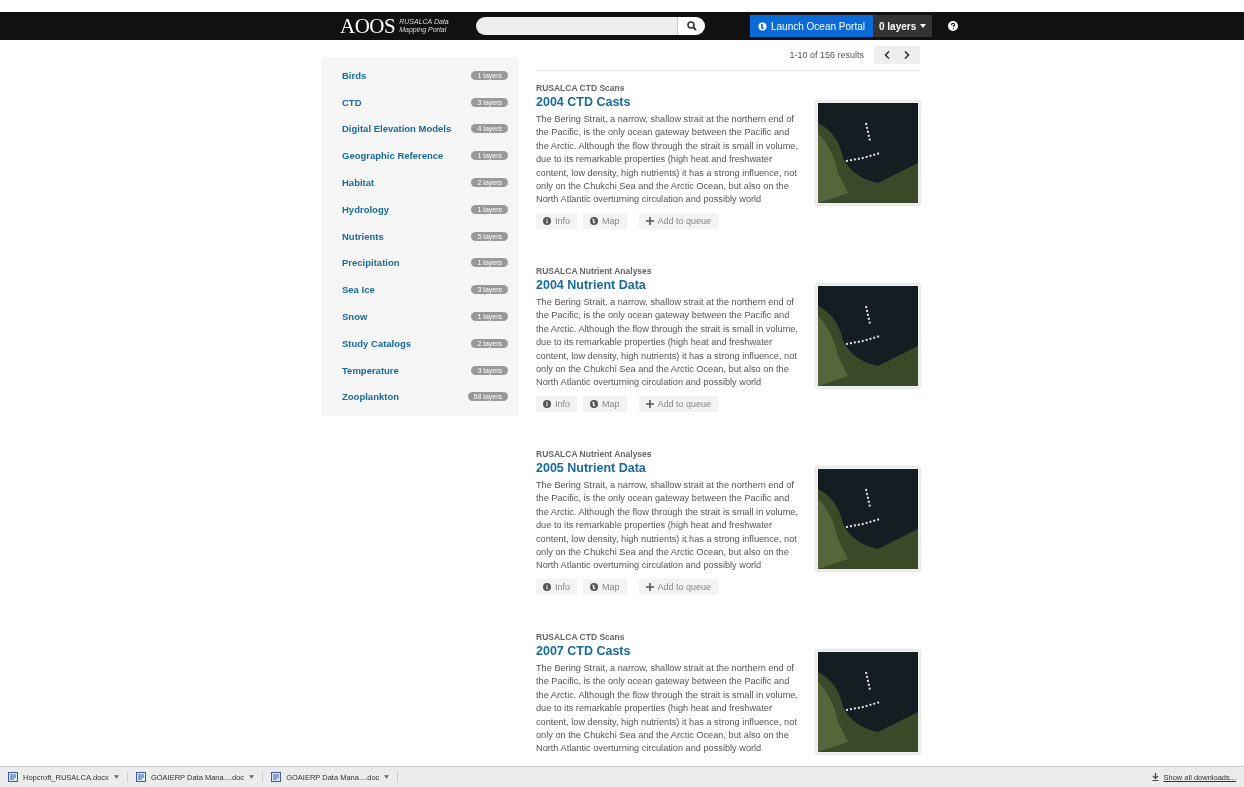  What do you see at coordinates (887, 55) in the screenshot?
I see `previous-page-icon` at bounding box center [887, 55].